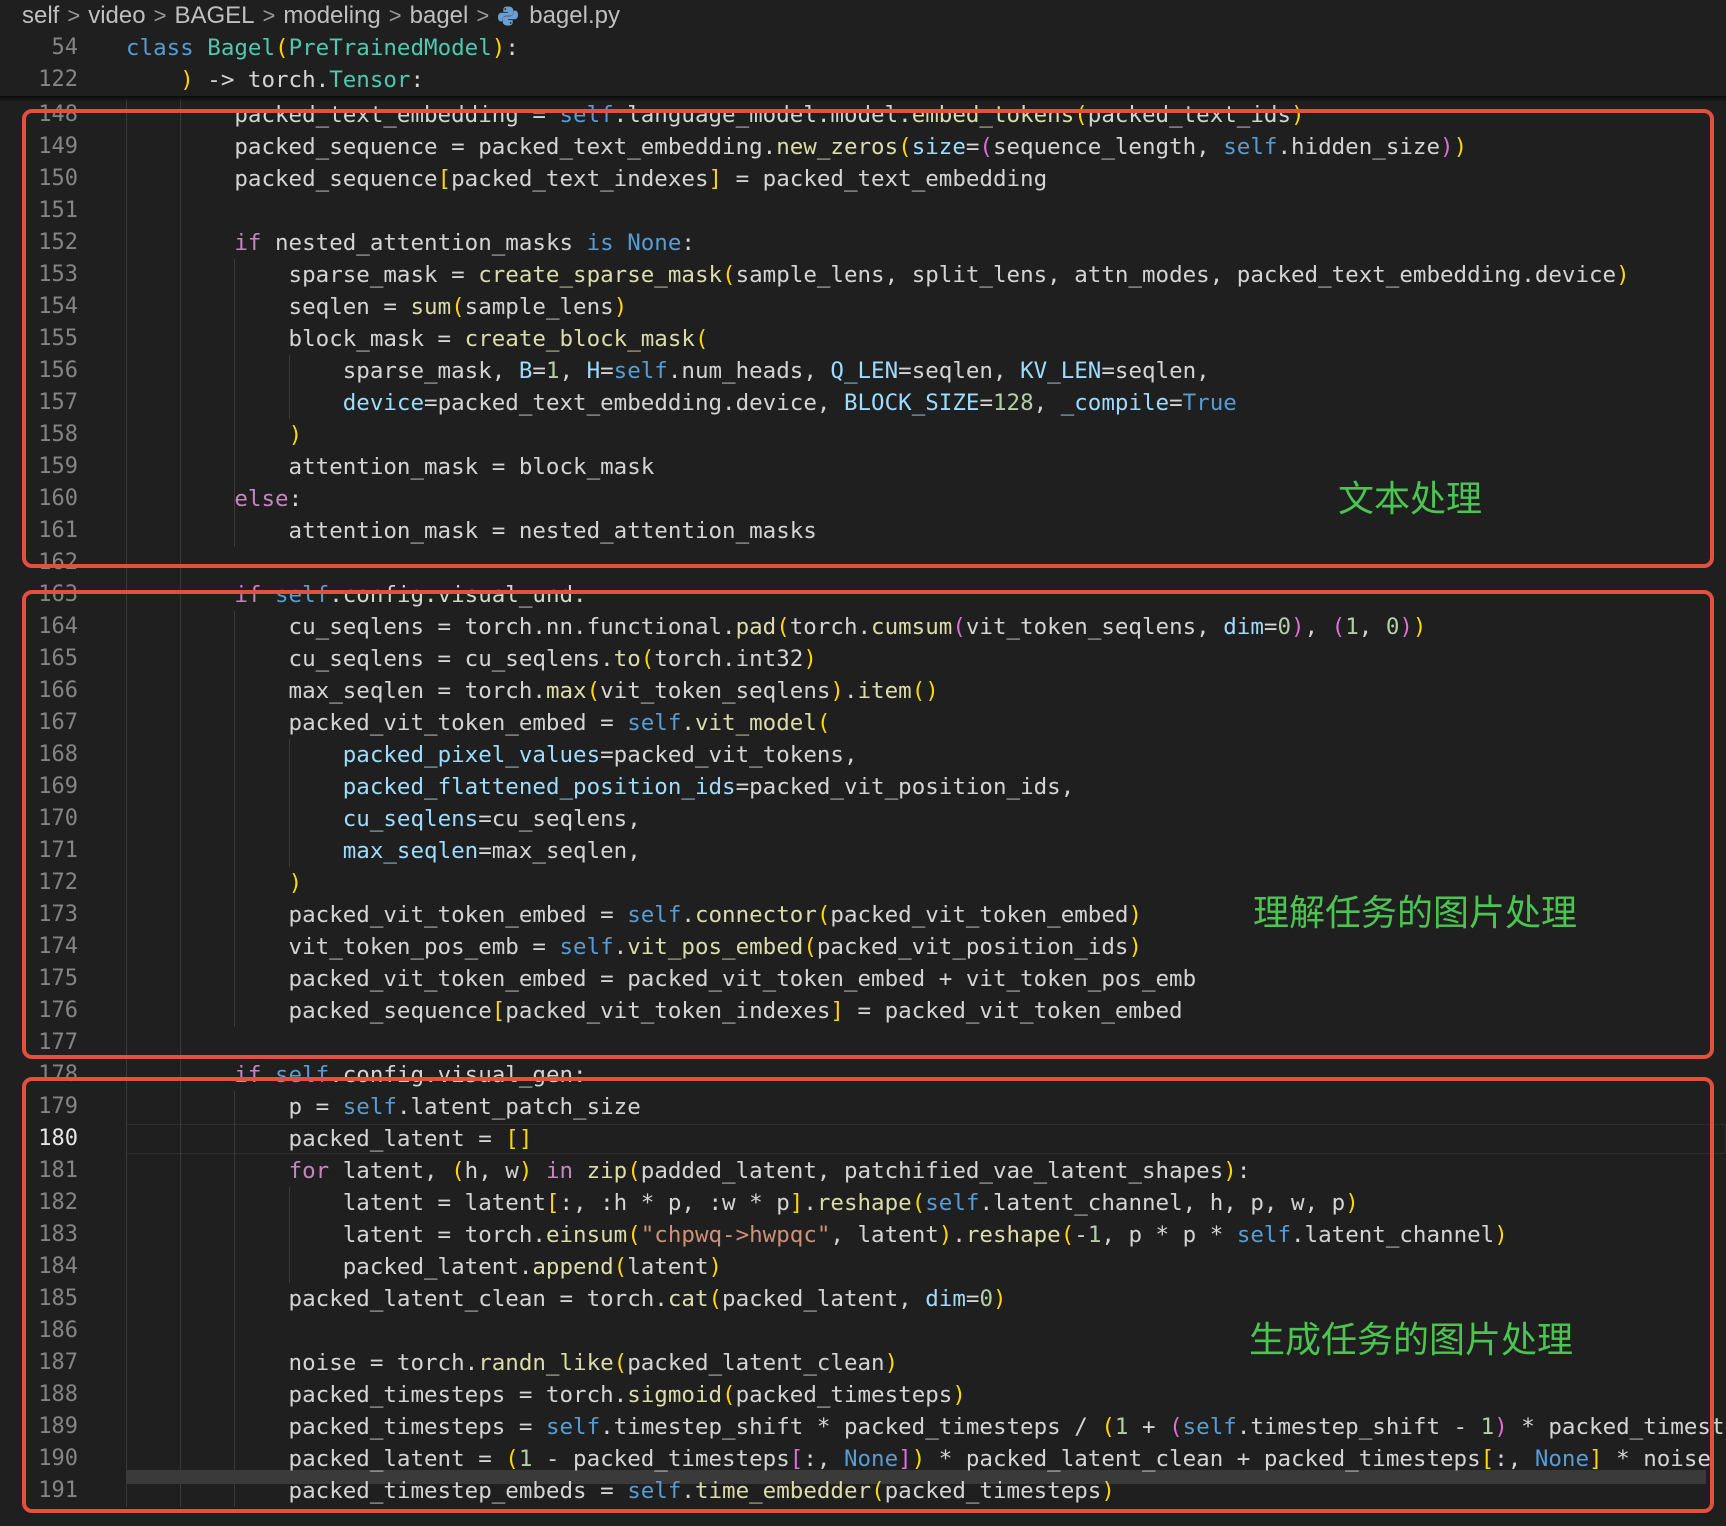 This screenshot has height=1526, width=1726. I want to click on sticky-scroll-line: 122 ) -> torch.Tensor:, so click(863, 80).